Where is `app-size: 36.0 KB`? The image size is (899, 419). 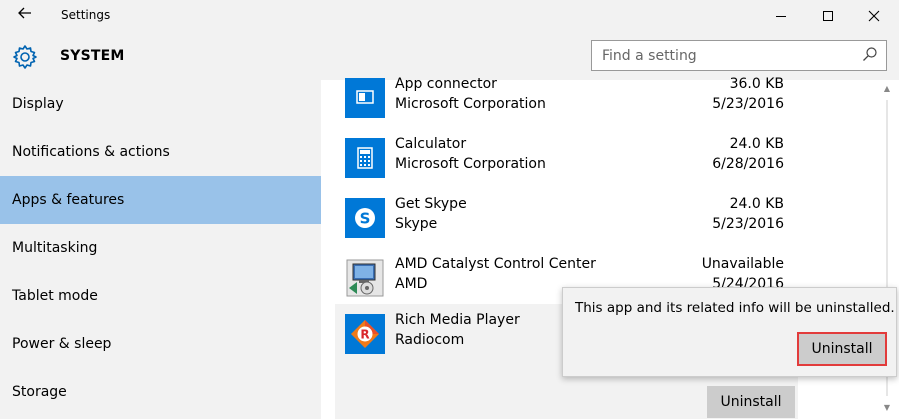
app-size: 36.0 KB is located at coordinates (756, 84).